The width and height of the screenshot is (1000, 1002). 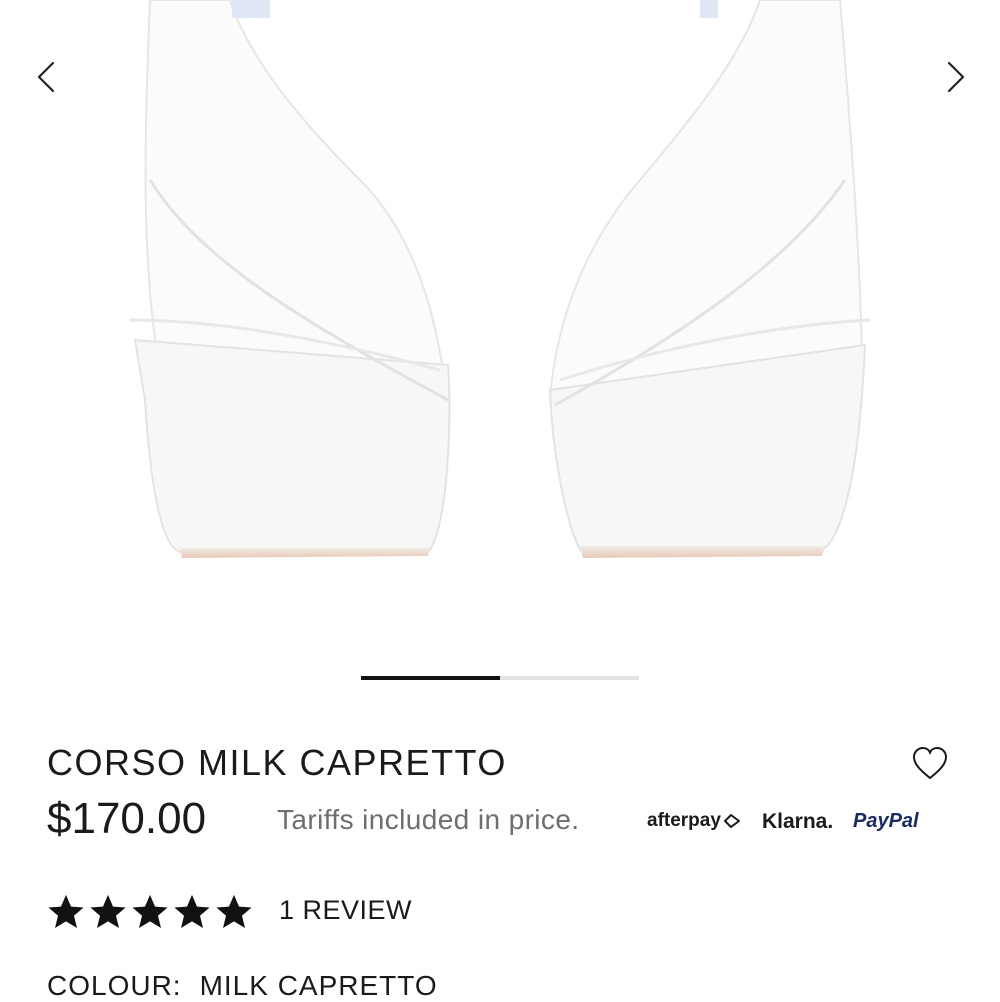 I want to click on star-rating, so click(x=152, y=912).